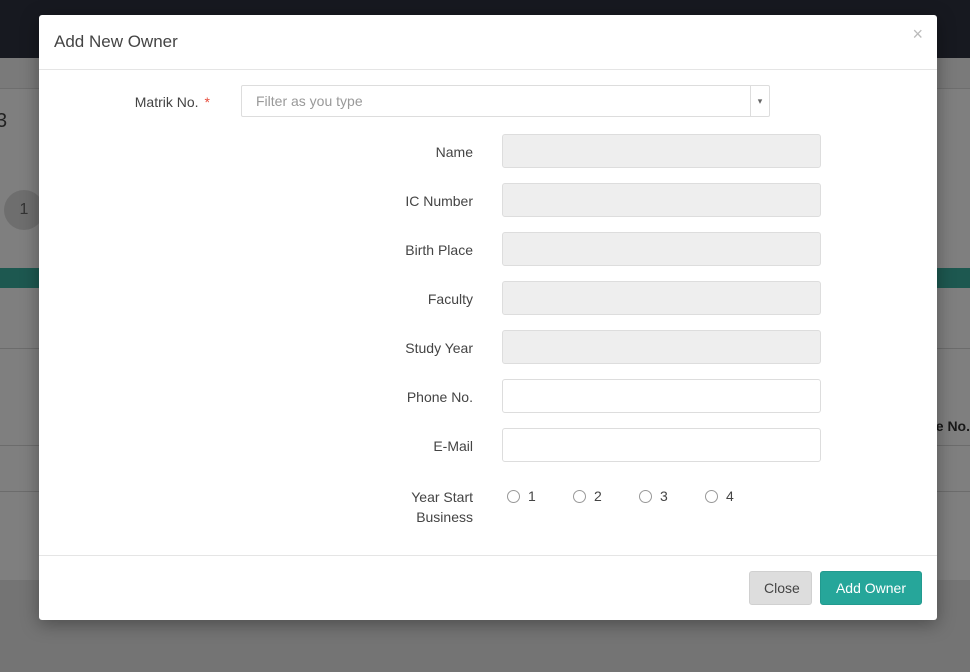 The image size is (970, 672). I want to click on name-label: Name, so click(454, 152).